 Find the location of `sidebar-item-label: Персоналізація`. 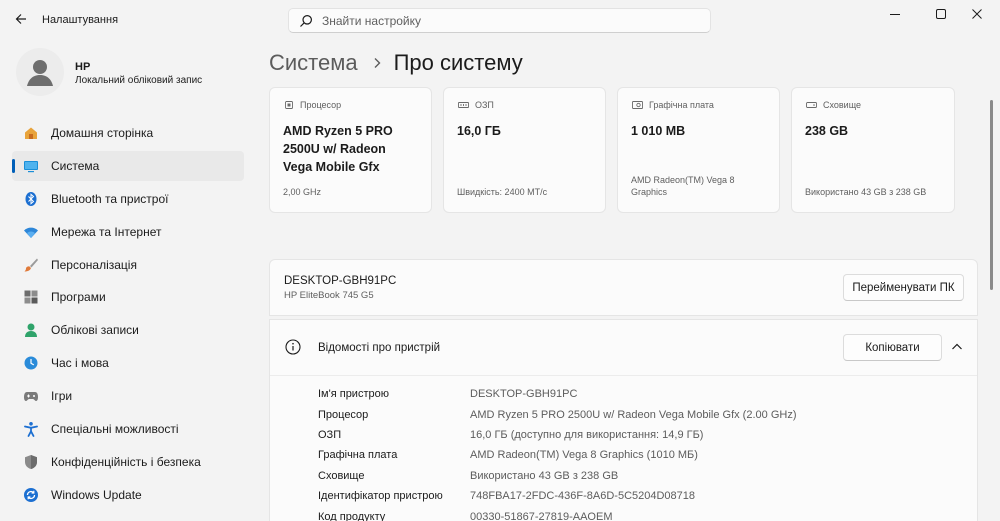

sidebar-item-label: Персоналізація is located at coordinates (94, 264).